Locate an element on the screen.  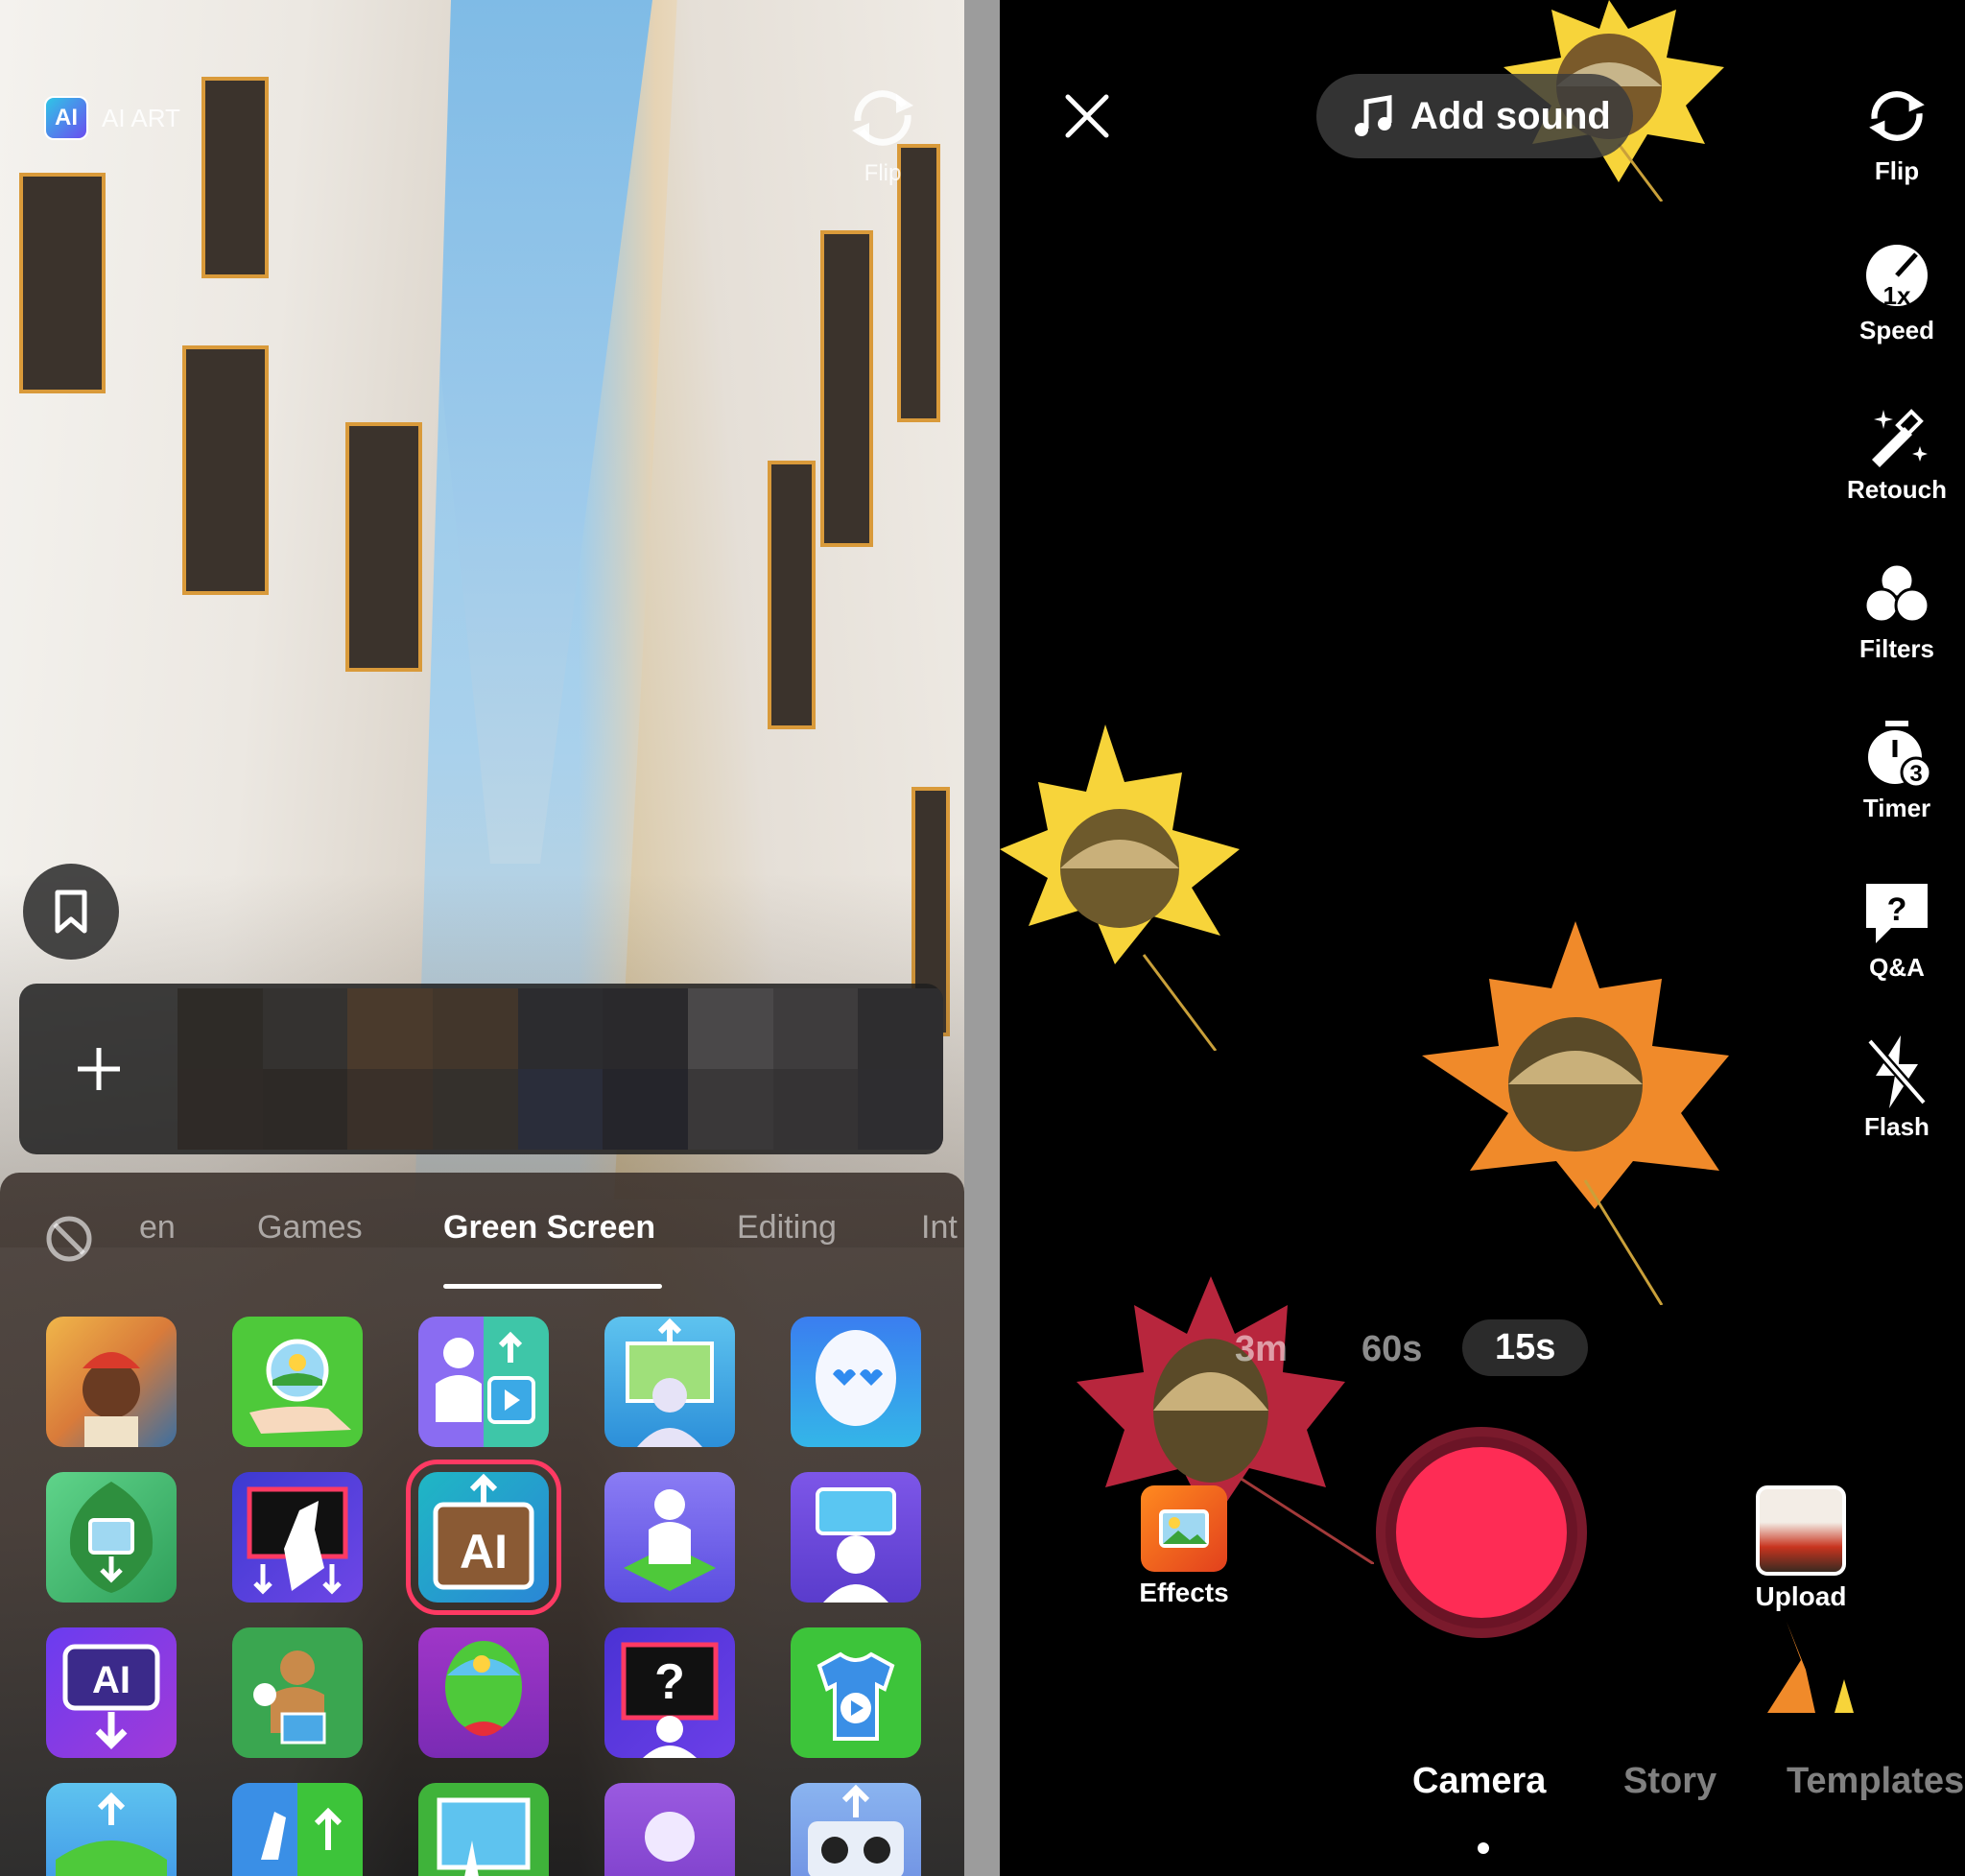
person-landscape-icon is located at coordinates (670, 1382).